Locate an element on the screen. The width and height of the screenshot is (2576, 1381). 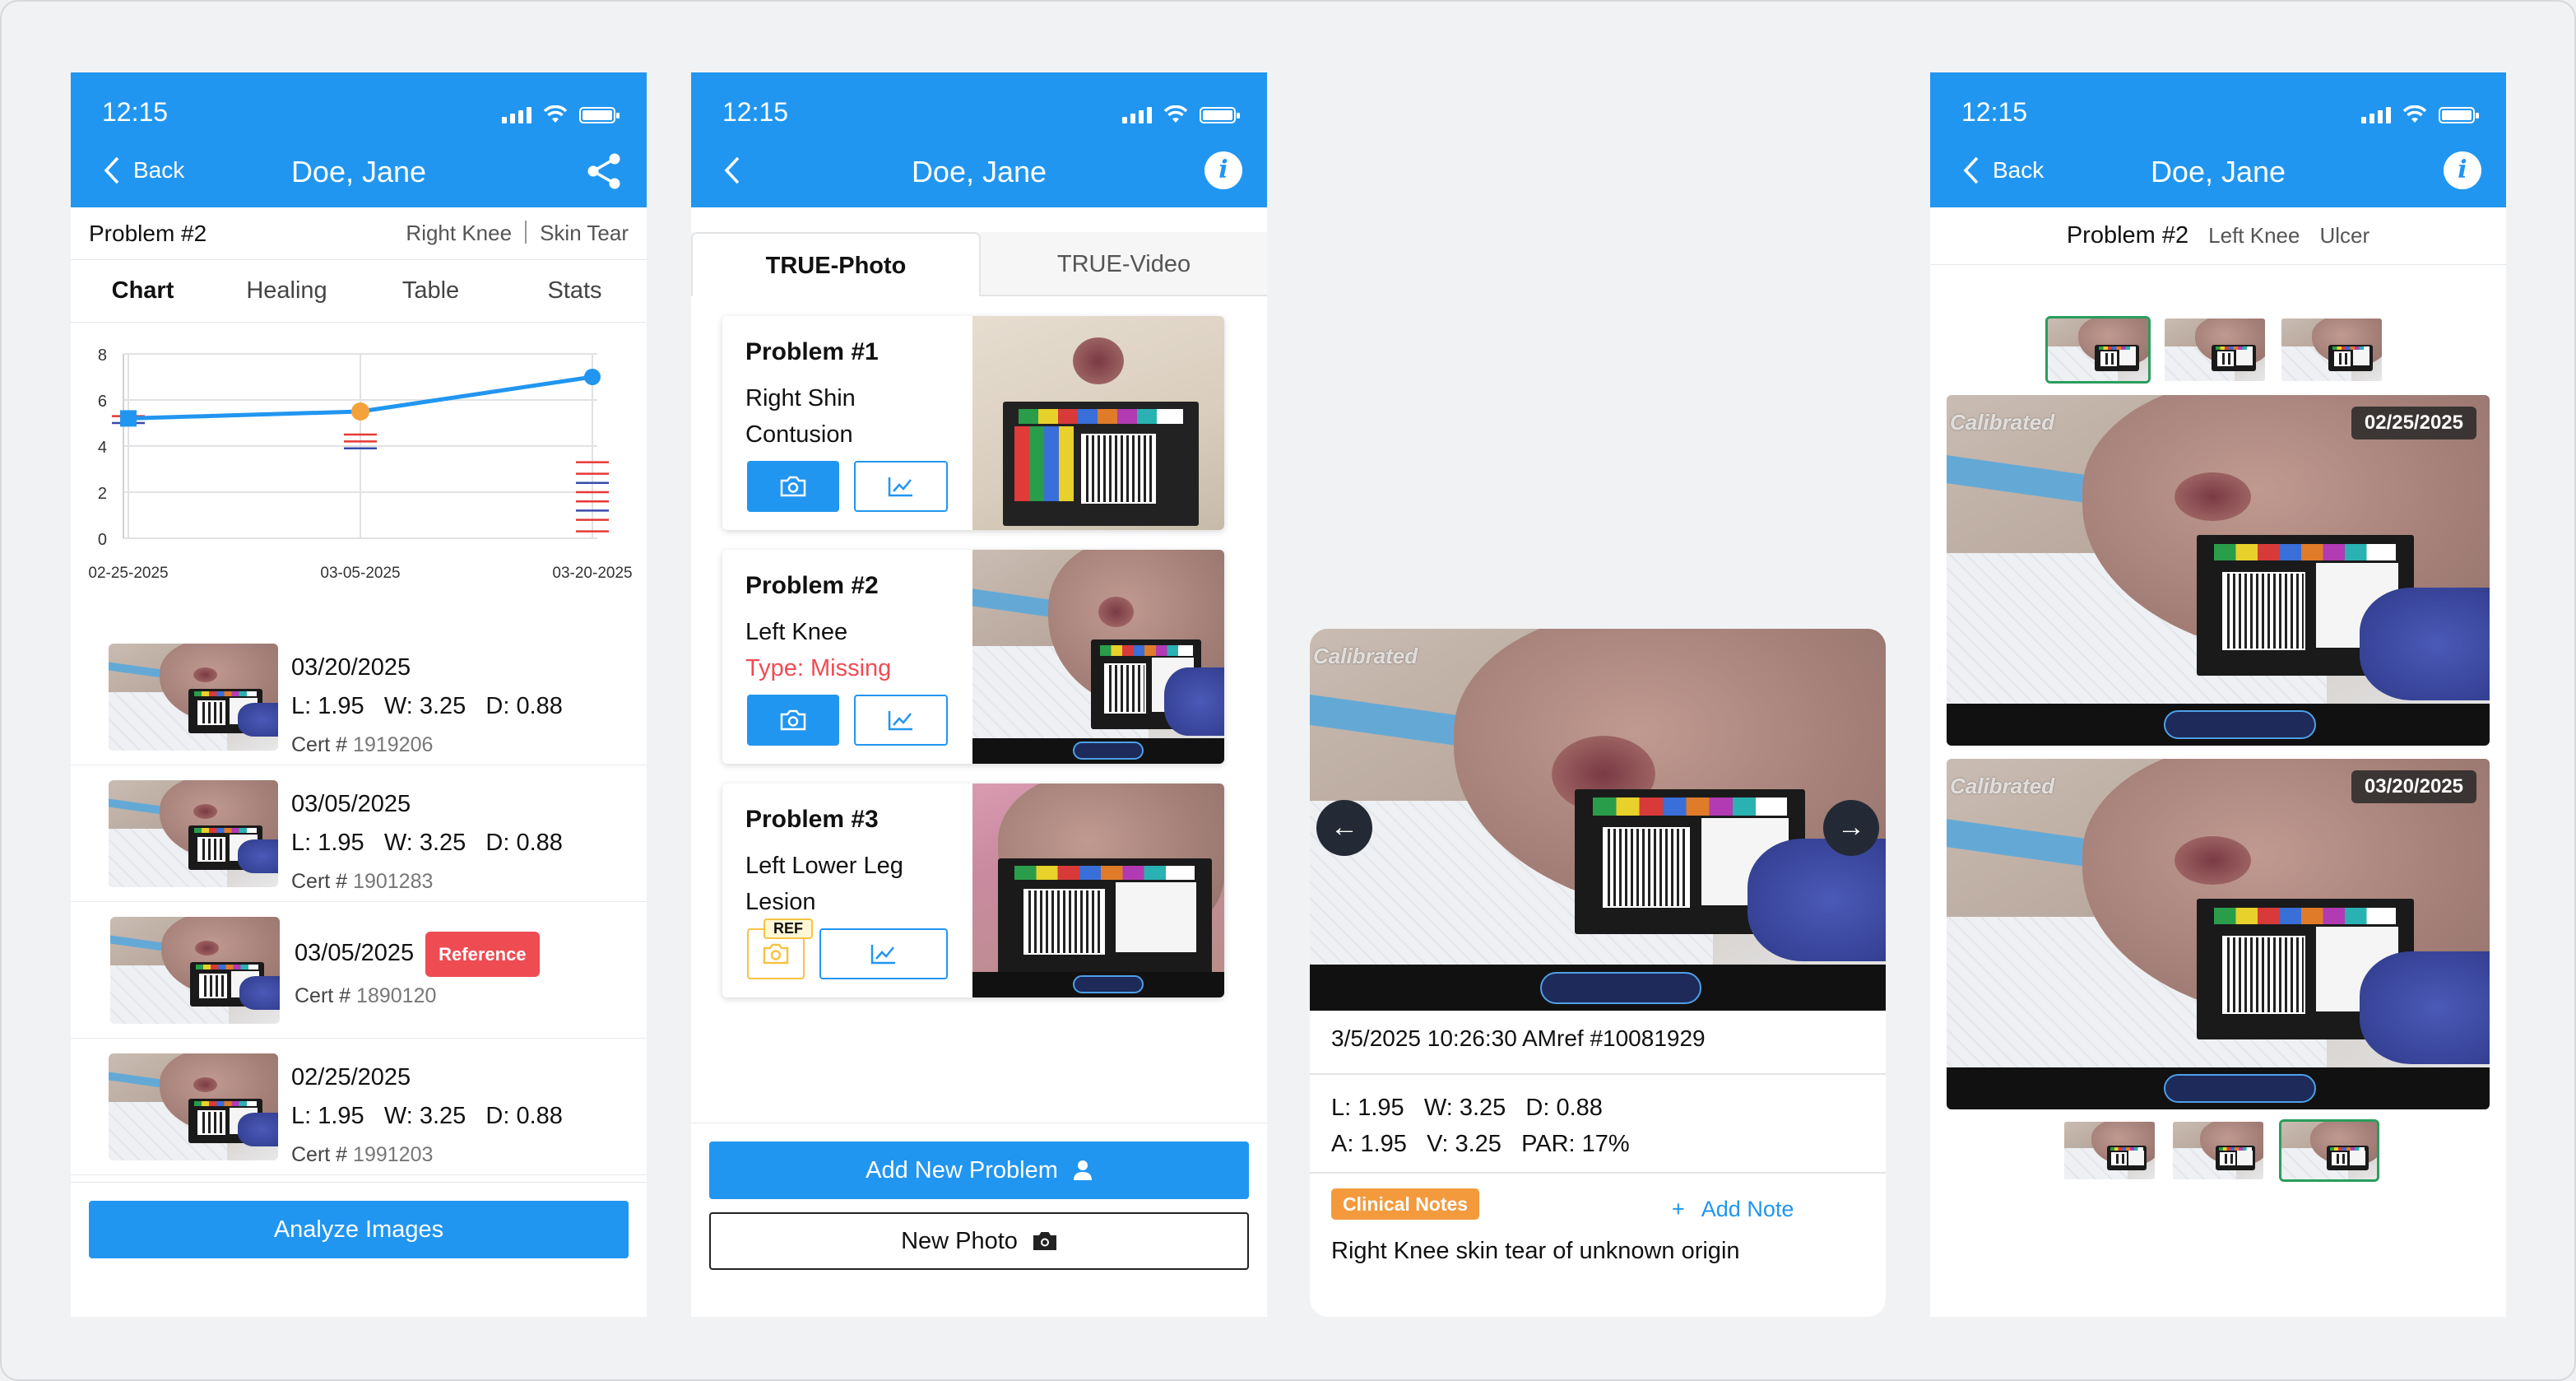
info-icon: i is located at coordinates (2462, 170).